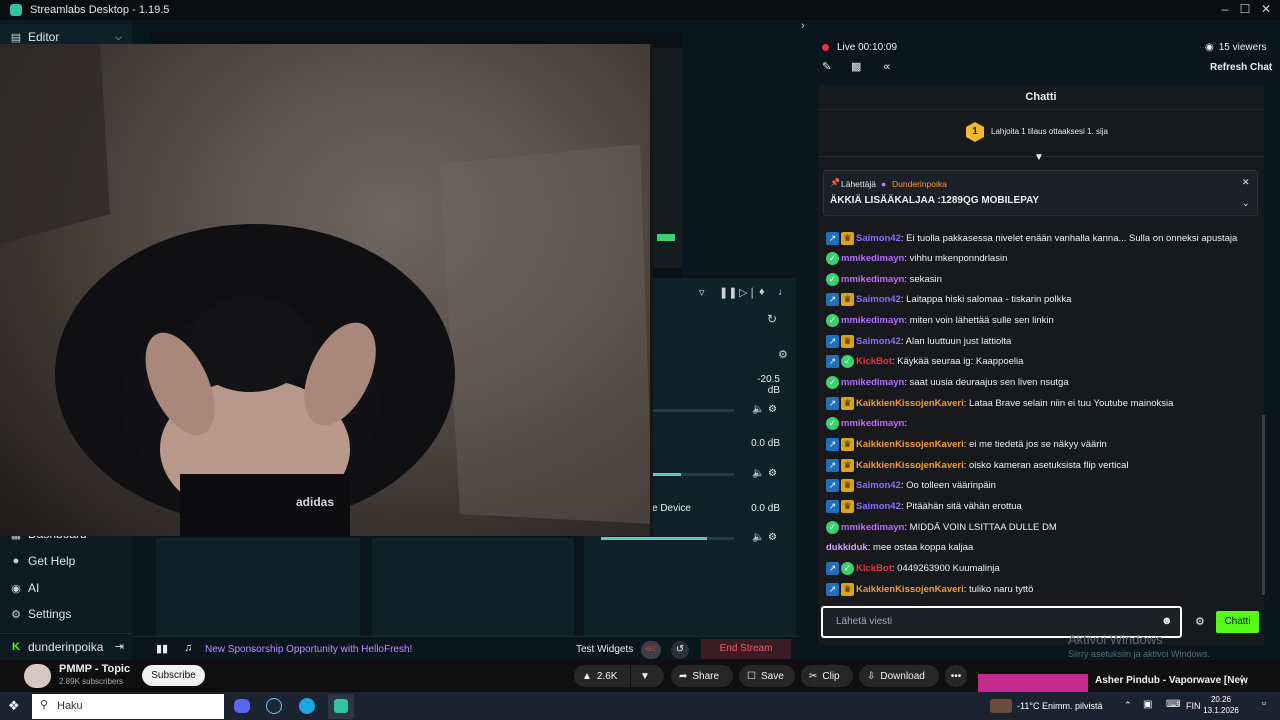  I want to click on editor-icon: ▤, so click(16, 37).